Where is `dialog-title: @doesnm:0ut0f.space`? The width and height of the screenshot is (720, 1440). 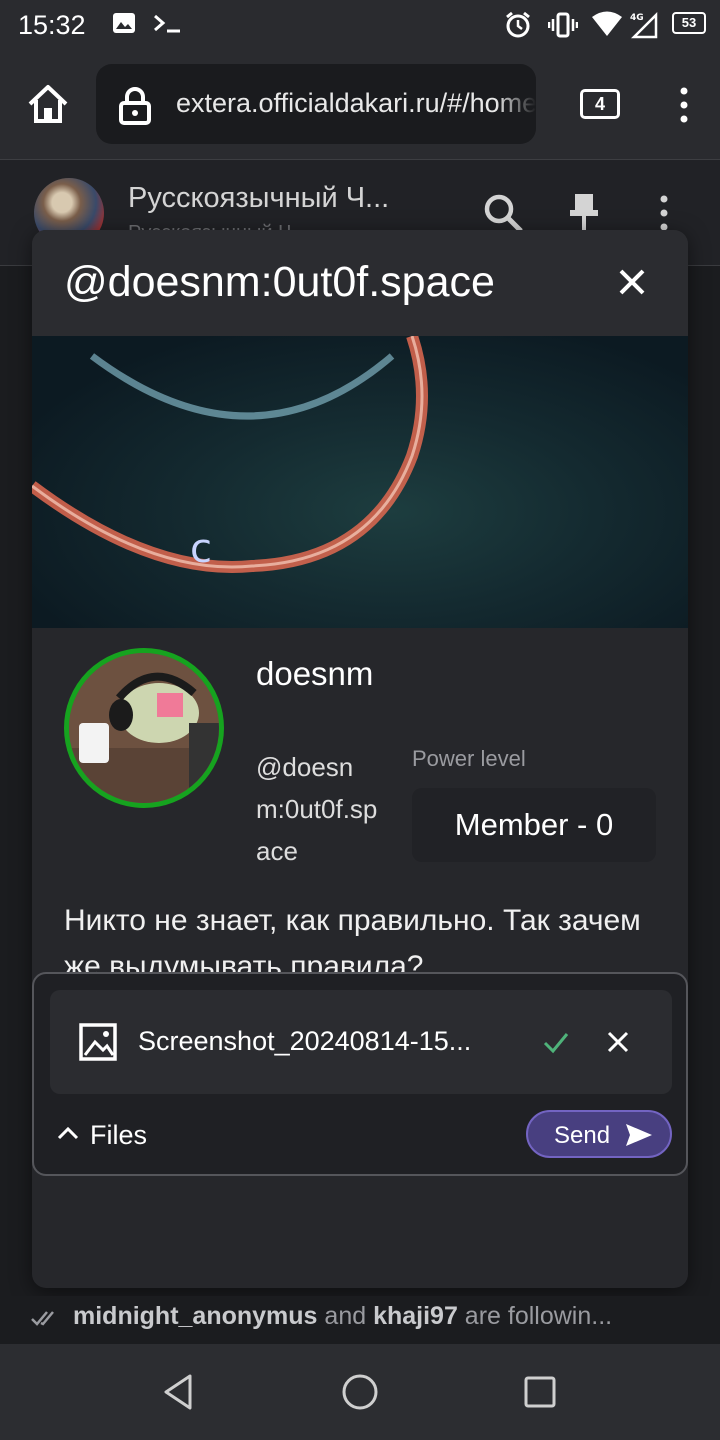
dialog-title: @doesnm:0ut0f.space is located at coordinates (279, 282).